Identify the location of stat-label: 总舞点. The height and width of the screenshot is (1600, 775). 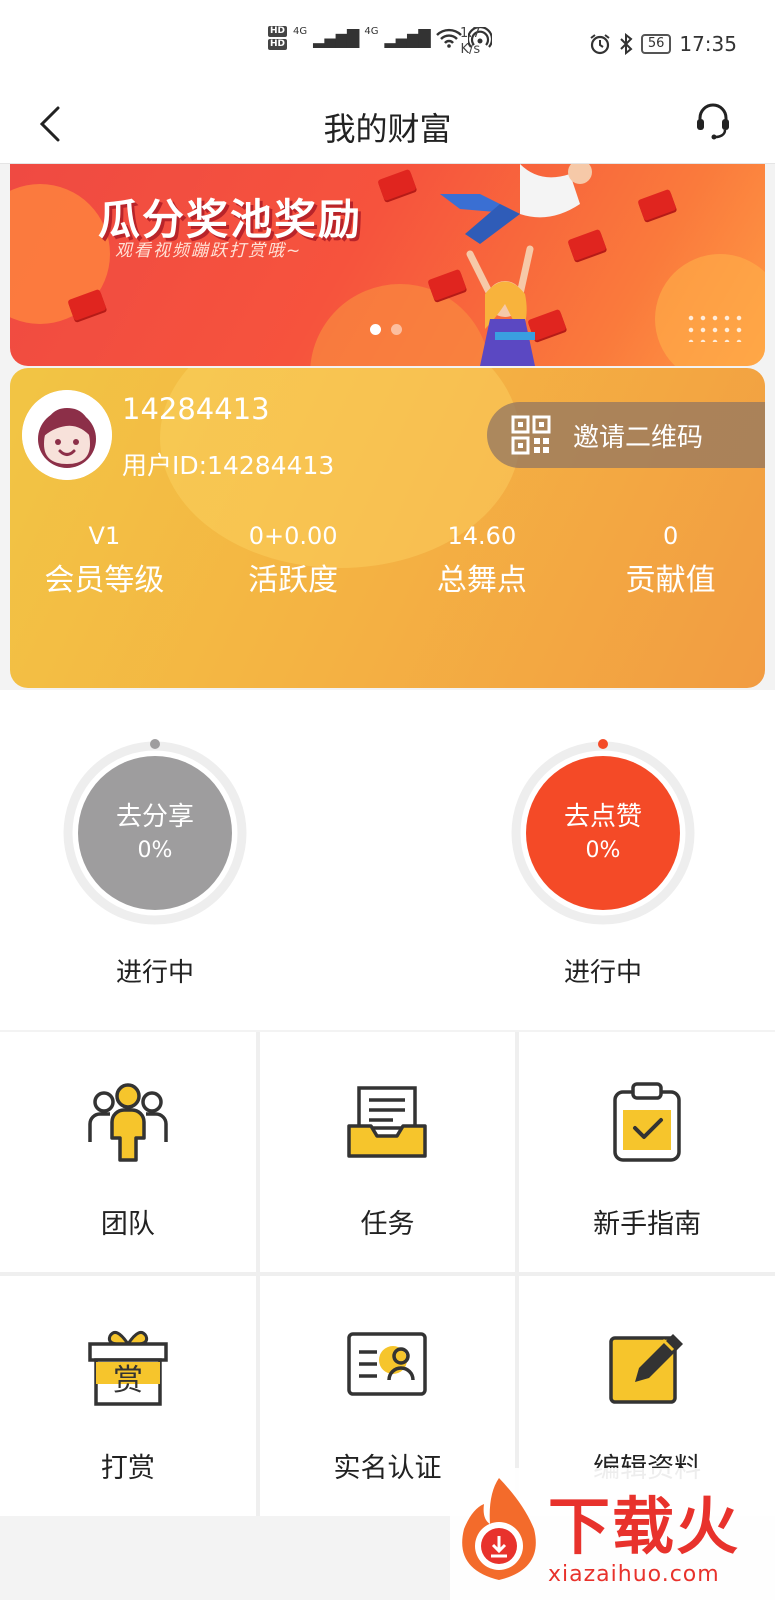
(481, 580).